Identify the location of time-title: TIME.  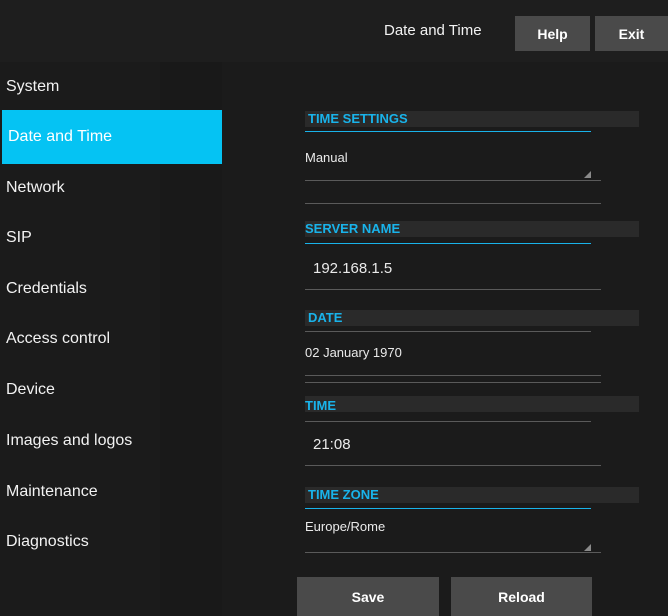
(321, 405).